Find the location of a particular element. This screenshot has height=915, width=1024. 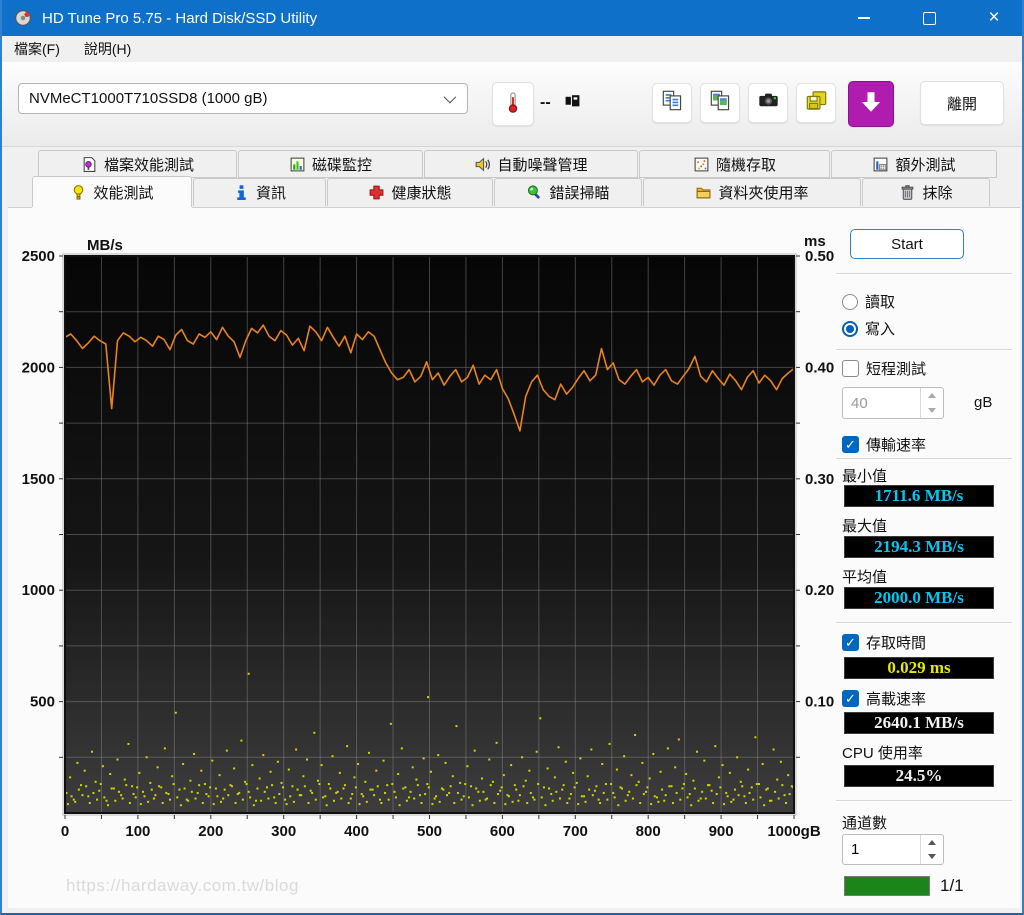

toolbar: NVMeCT1000T710SSD8 (1000 gB) -- 離開 is located at coordinates (512, 104).